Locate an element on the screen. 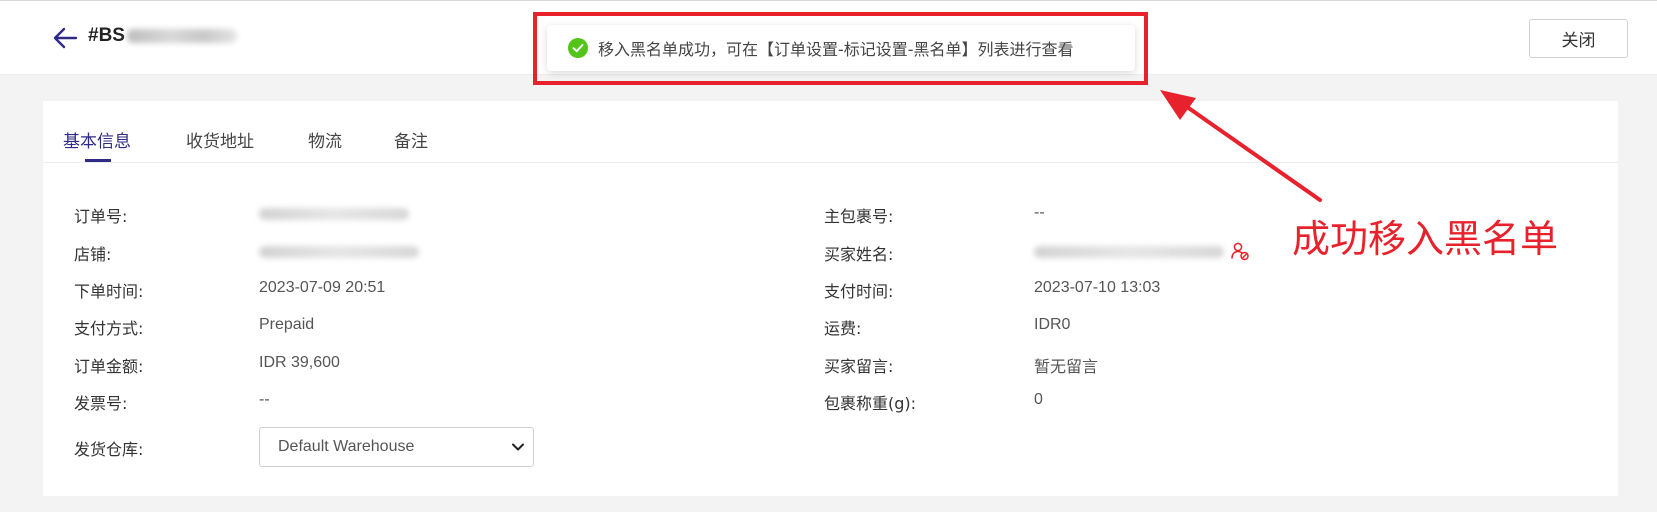  pay-method-label: 支付方式: is located at coordinates (109, 328).